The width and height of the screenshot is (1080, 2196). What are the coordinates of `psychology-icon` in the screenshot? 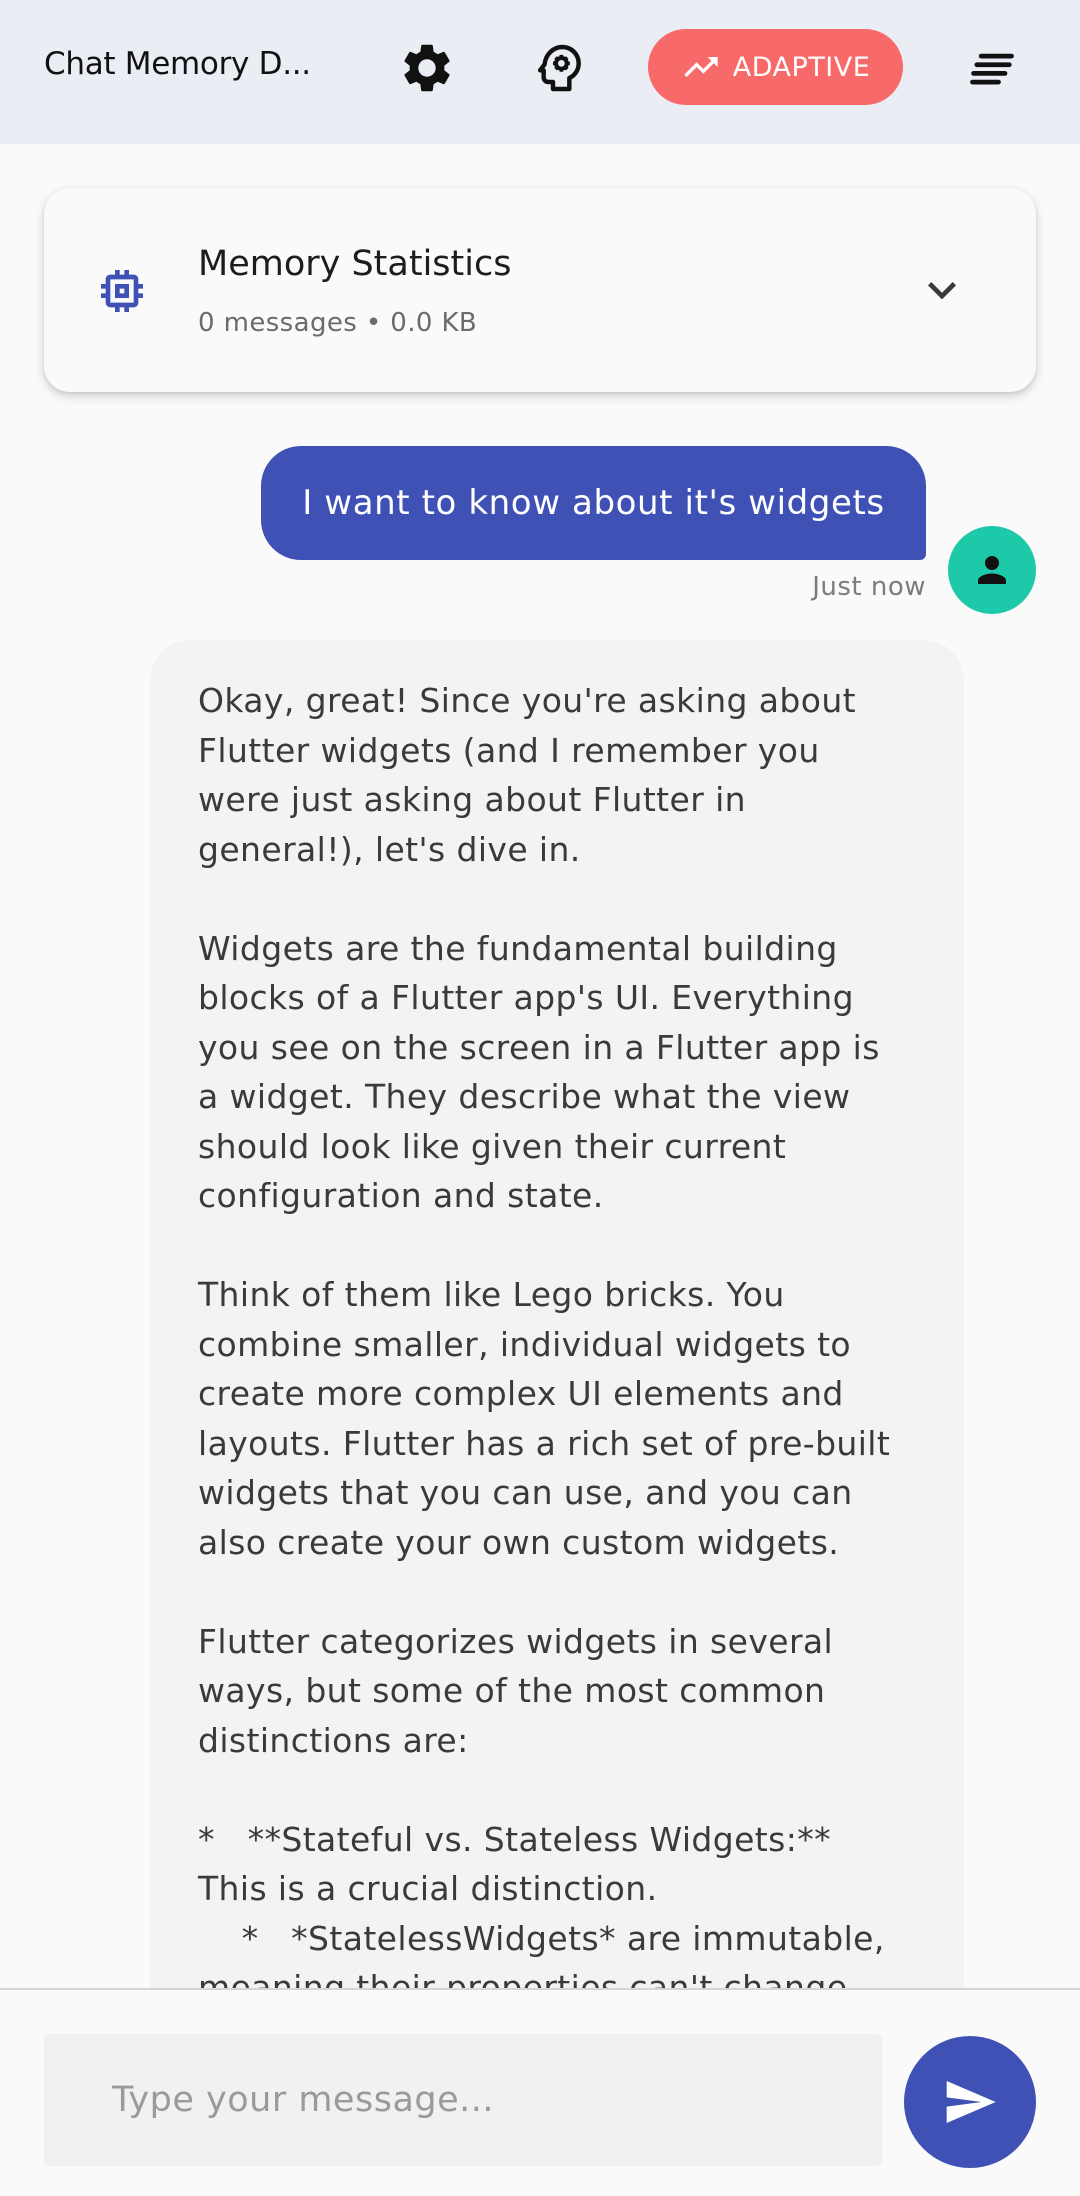 It's located at (559, 68).